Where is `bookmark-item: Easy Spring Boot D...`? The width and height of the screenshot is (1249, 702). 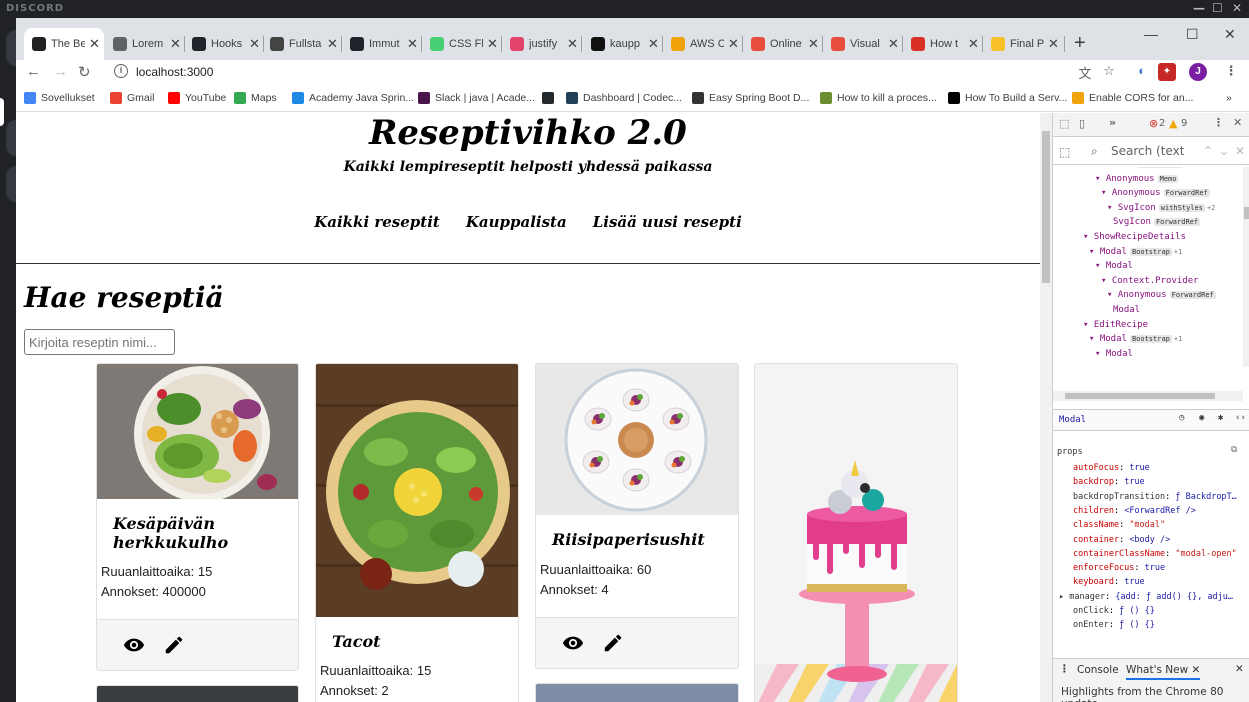
bookmark-item: Easy Spring Boot D... is located at coordinates (750, 98).